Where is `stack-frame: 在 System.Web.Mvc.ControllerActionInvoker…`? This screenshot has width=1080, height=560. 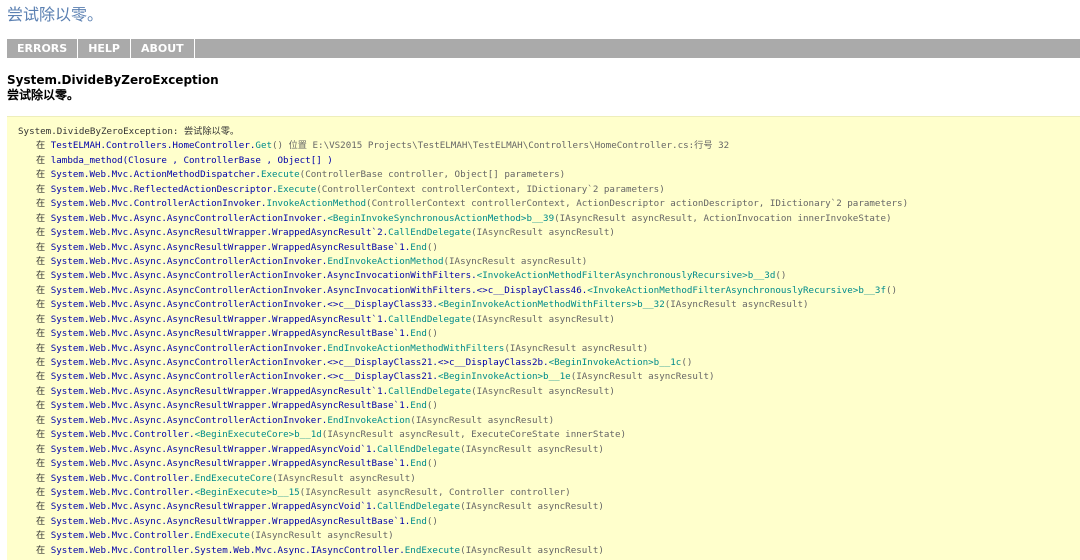
stack-frame: 在 System.Web.Mvc.ControllerActionInvoker… is located at coordinates (549, 204).